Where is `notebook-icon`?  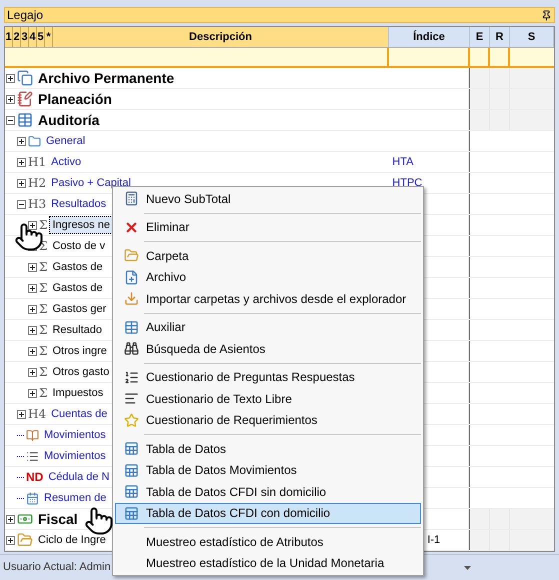
notebook-icon is located at coordinates (25, 99).